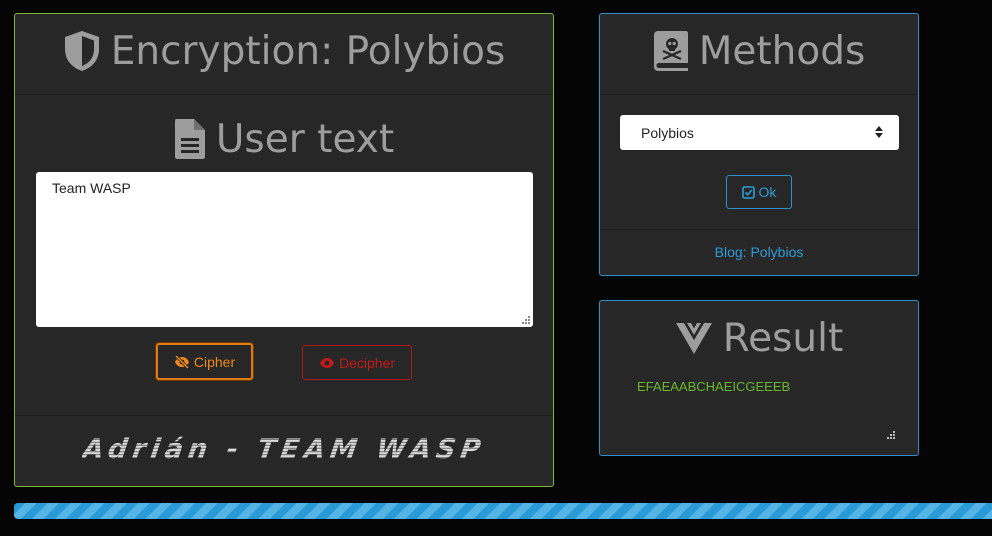 This screenshot has width=992, height=536. Describe the element at coordinates (759, 407) in the screenshot. I see `result-output: EFAEAABCHAEICGEEEB` at that location.